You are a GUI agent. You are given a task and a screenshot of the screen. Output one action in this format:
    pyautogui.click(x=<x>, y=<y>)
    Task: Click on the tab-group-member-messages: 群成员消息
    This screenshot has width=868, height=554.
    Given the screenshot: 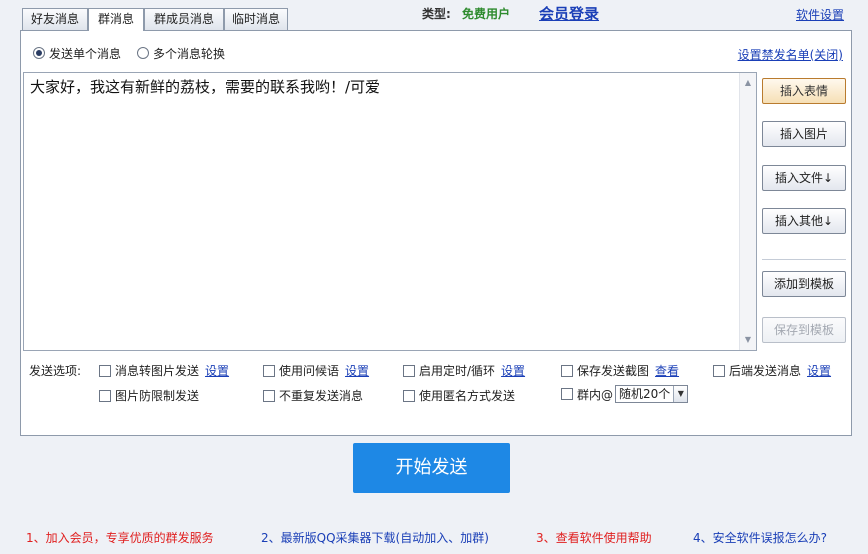 What is the action you would take?
    pyautogui.click(x=184, y=19)
    